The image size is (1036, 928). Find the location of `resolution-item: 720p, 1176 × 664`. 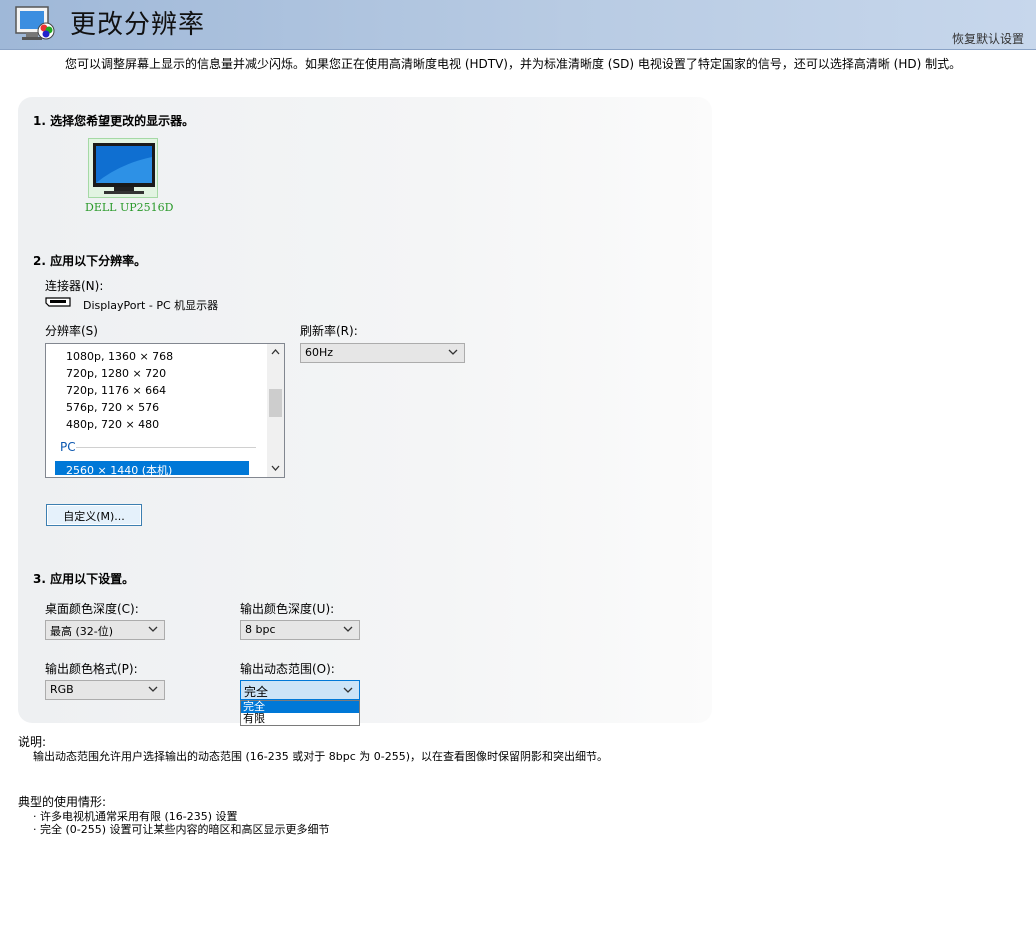

resolution-item: 720p, 1176 × 664 is located at coordinates (116, 390).